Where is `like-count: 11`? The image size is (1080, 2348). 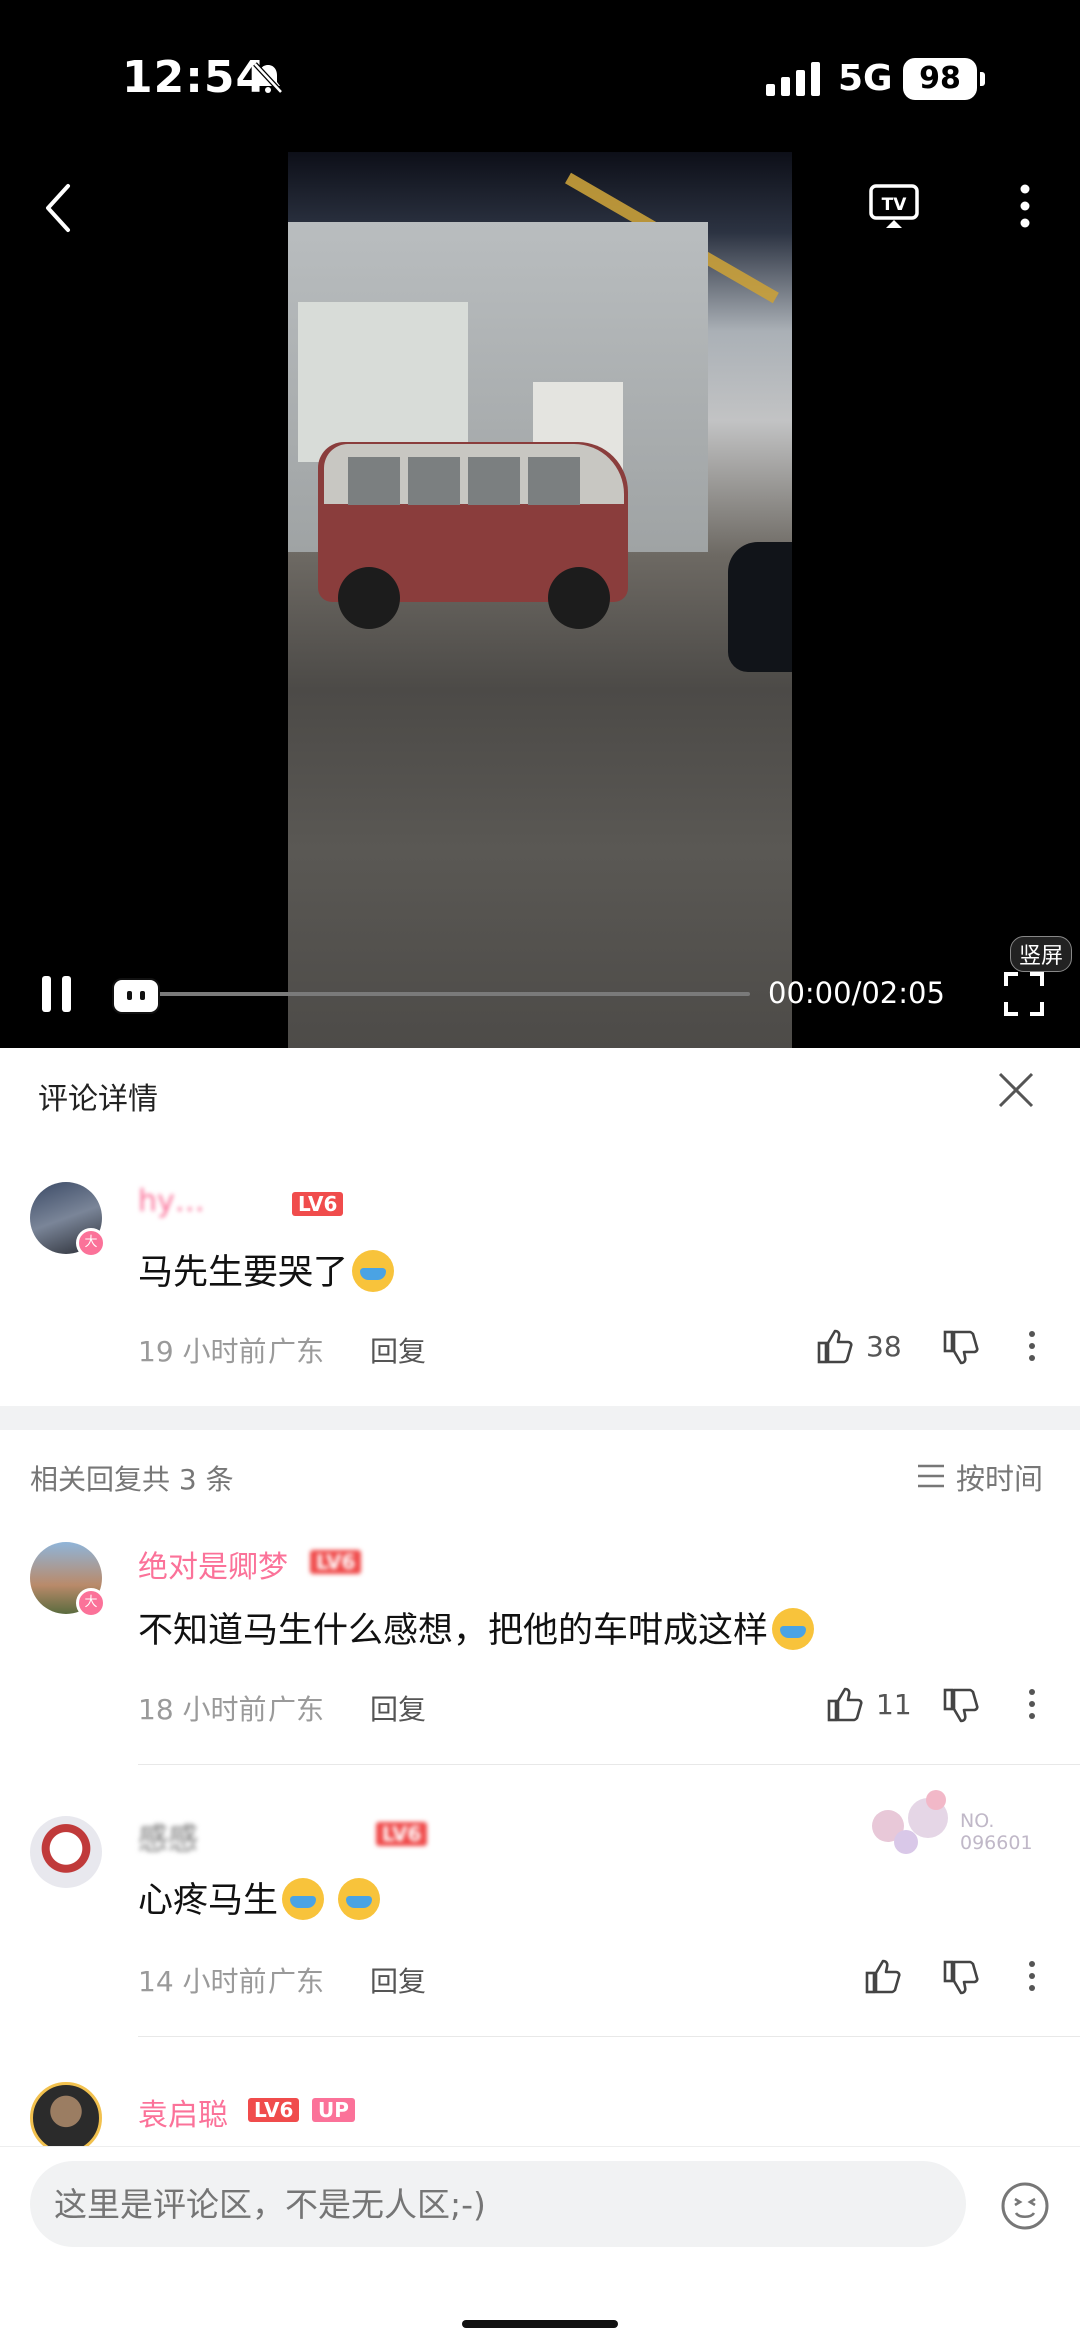
like-count: 11 is located at coordinates (894, 1704).